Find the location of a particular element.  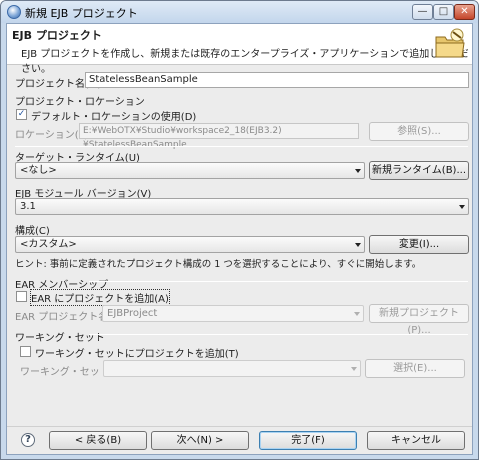

target-runtime-value: <なし> is located at coordinates (38, 170).